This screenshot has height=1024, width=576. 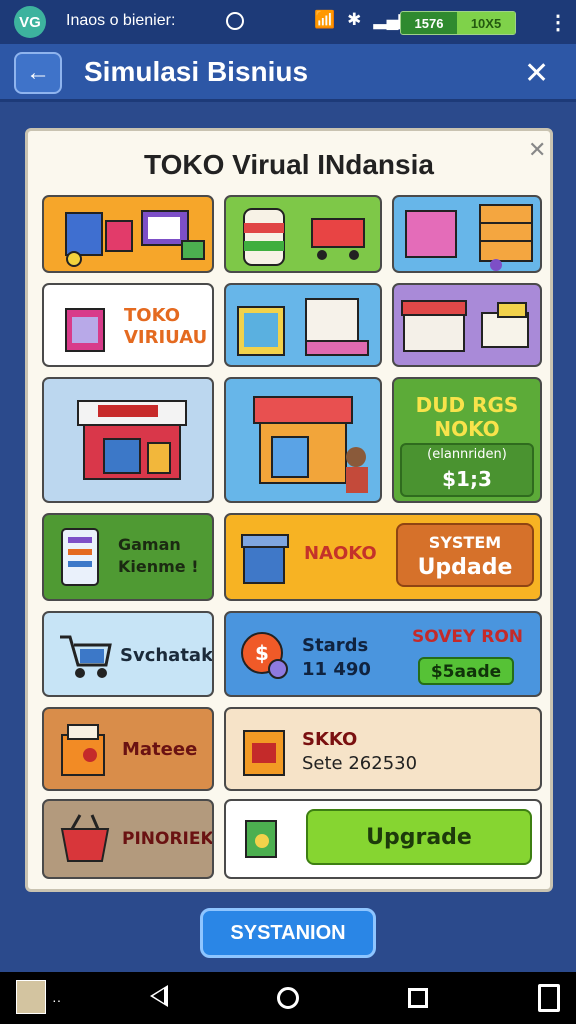 I want to click on game-item-line2: Kienme !, so click(x=158, y=566).